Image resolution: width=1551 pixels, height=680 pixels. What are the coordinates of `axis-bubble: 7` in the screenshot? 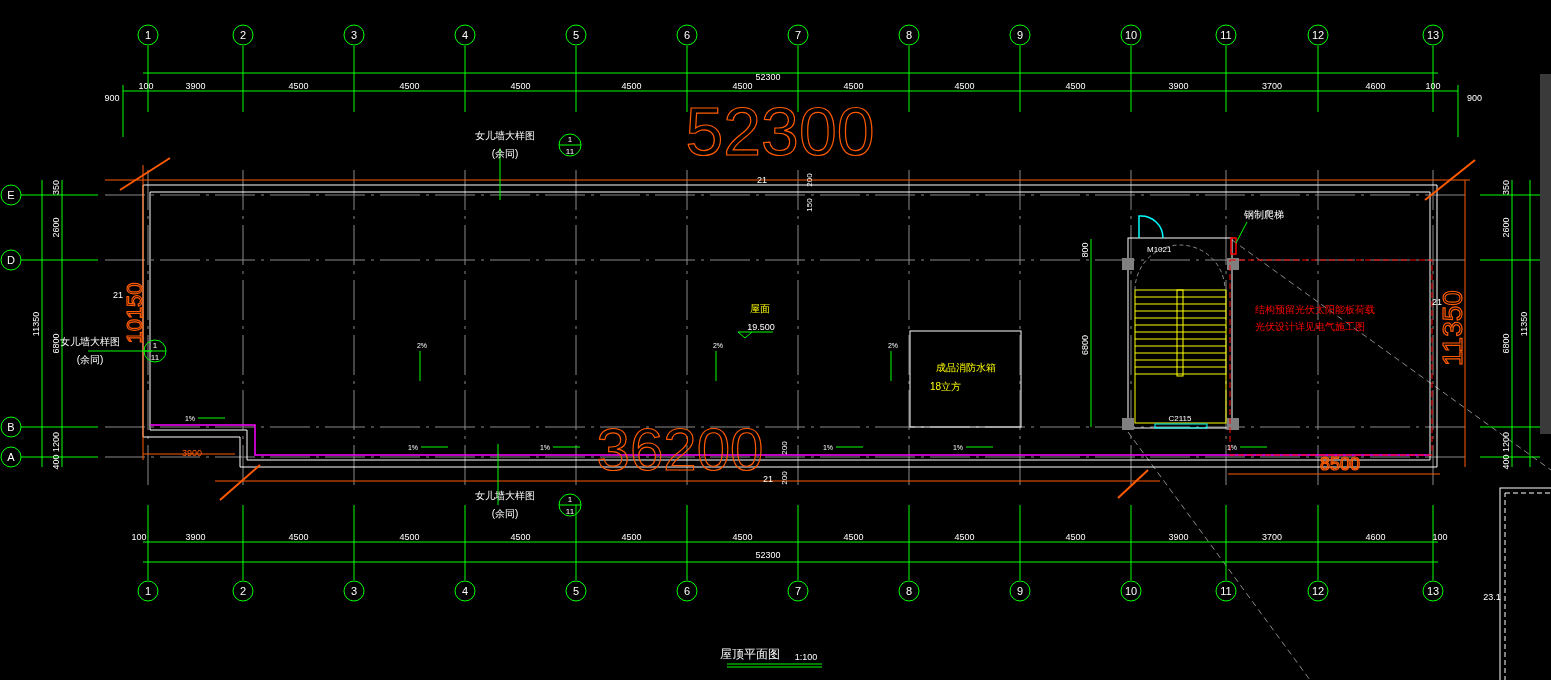 It's located at (798, 35).